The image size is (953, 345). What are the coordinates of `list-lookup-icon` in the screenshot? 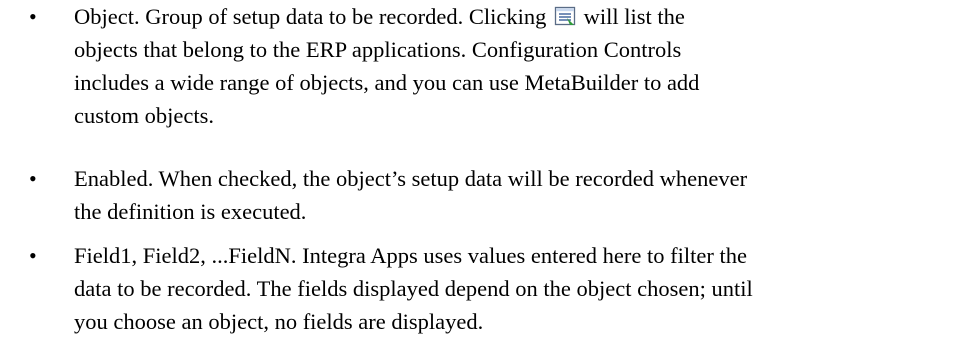 It's located at (565, 16).